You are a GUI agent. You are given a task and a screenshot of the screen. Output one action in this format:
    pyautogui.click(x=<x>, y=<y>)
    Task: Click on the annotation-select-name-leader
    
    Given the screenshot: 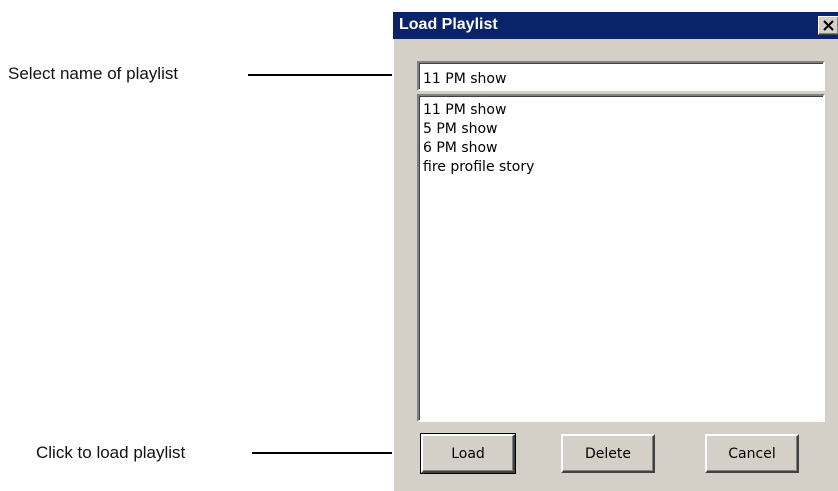 What is the action you would take?
    pyautogui.click(x=331, y=75)
    